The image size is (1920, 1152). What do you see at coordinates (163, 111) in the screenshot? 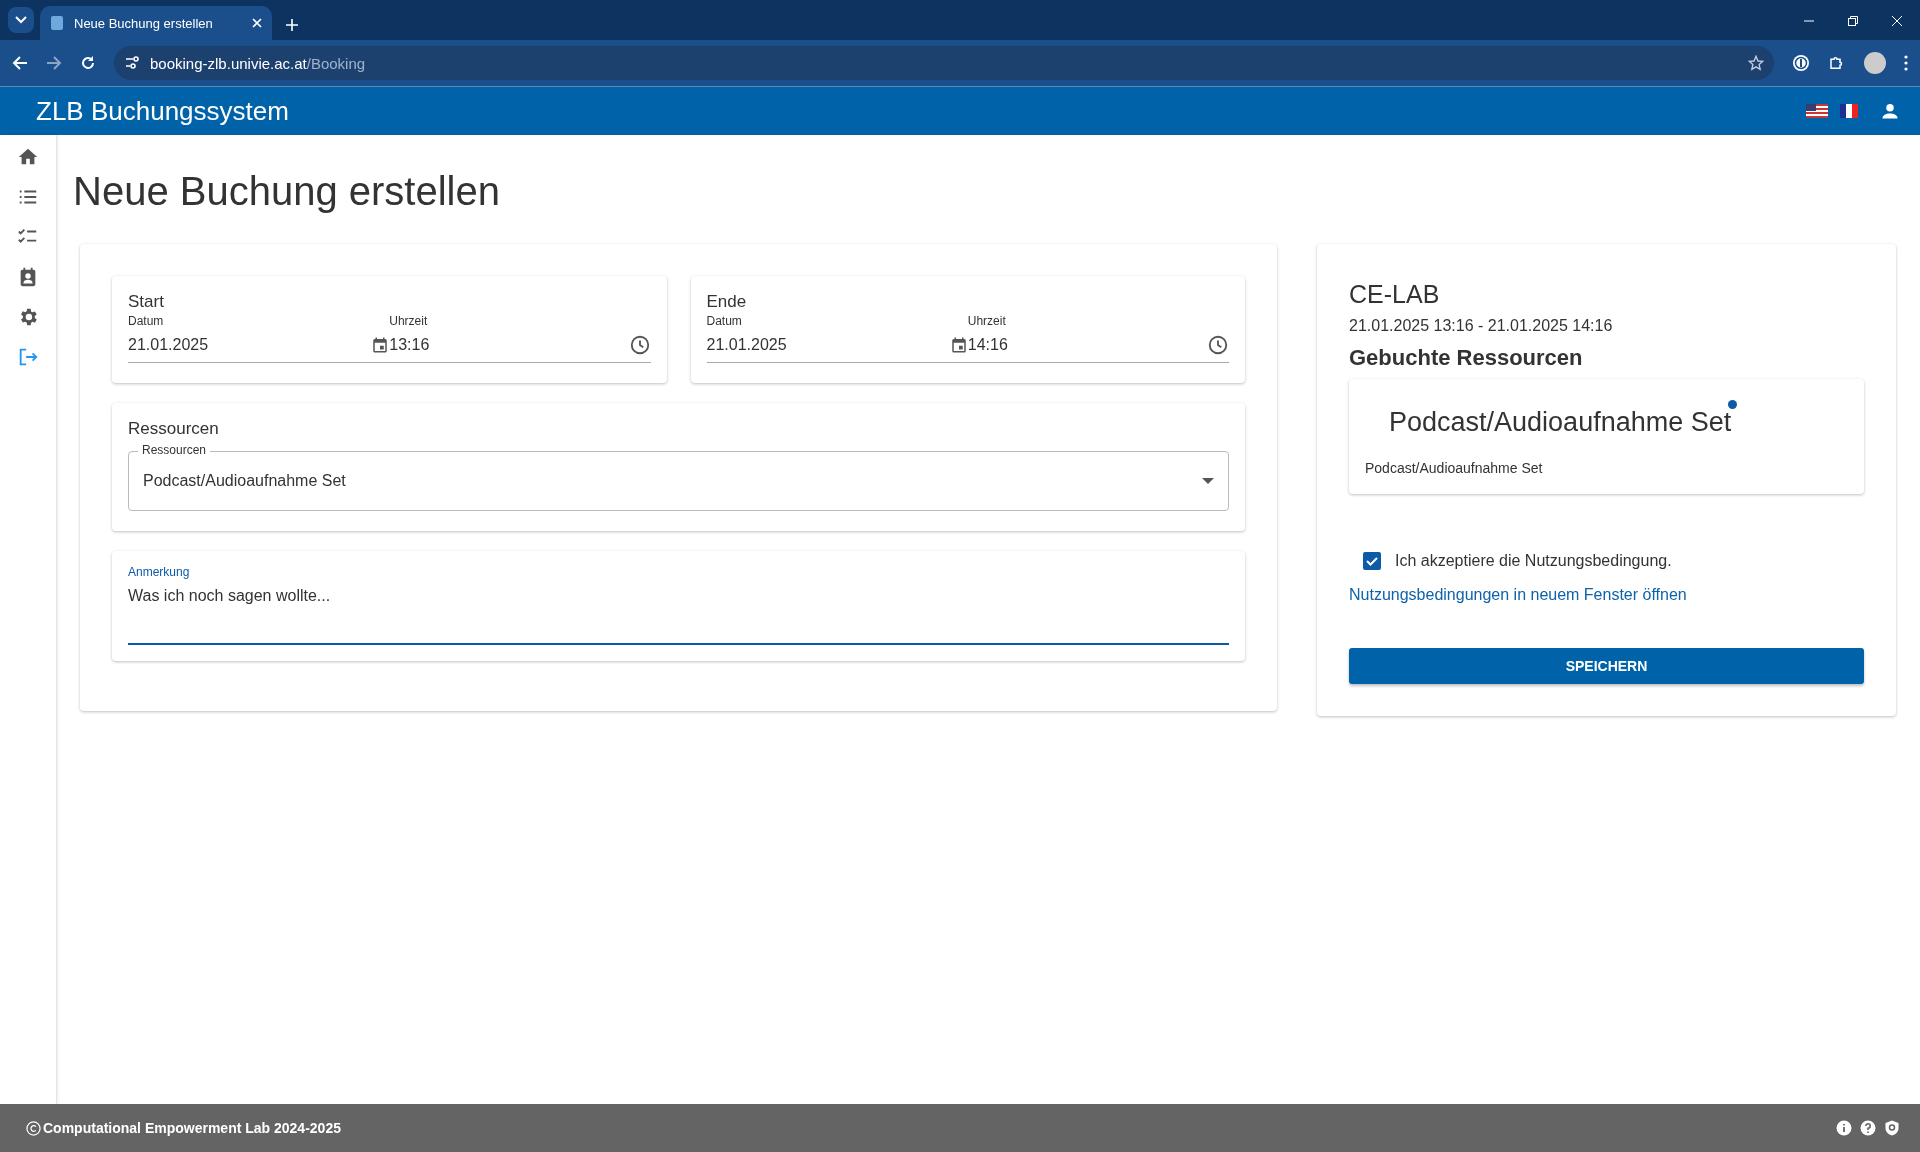
I see `app-title: ZLB Buchungssystem` at bounding box center [163, 111].